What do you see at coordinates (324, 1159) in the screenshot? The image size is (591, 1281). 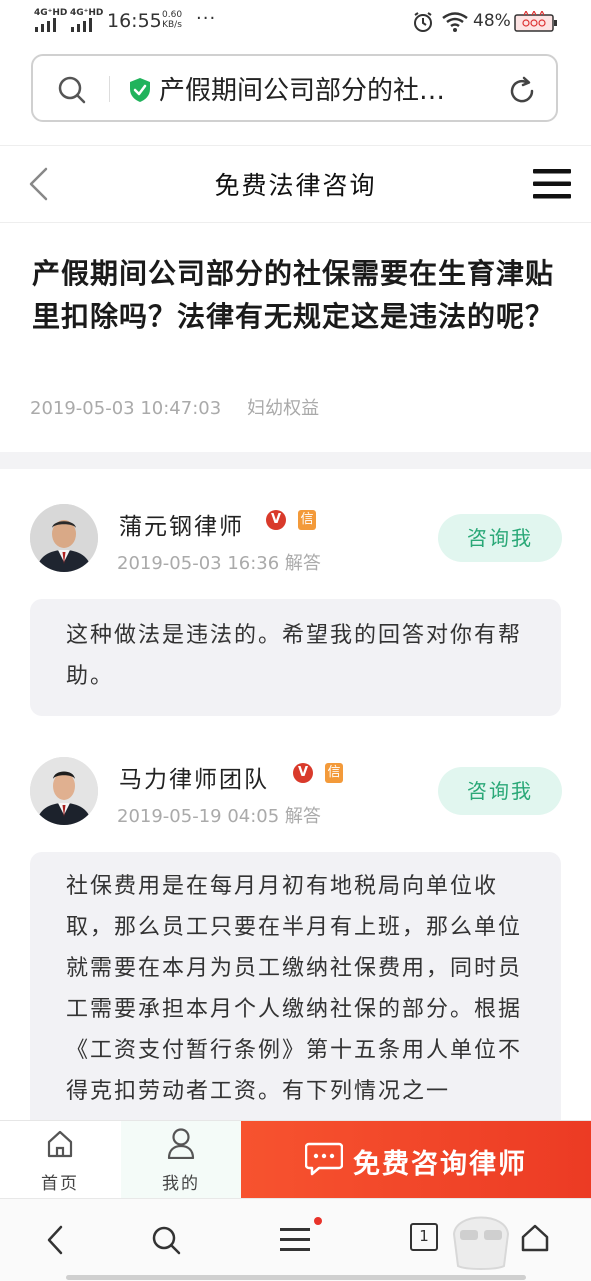 I see `chat-icon` at bounding box center [324, 1159].